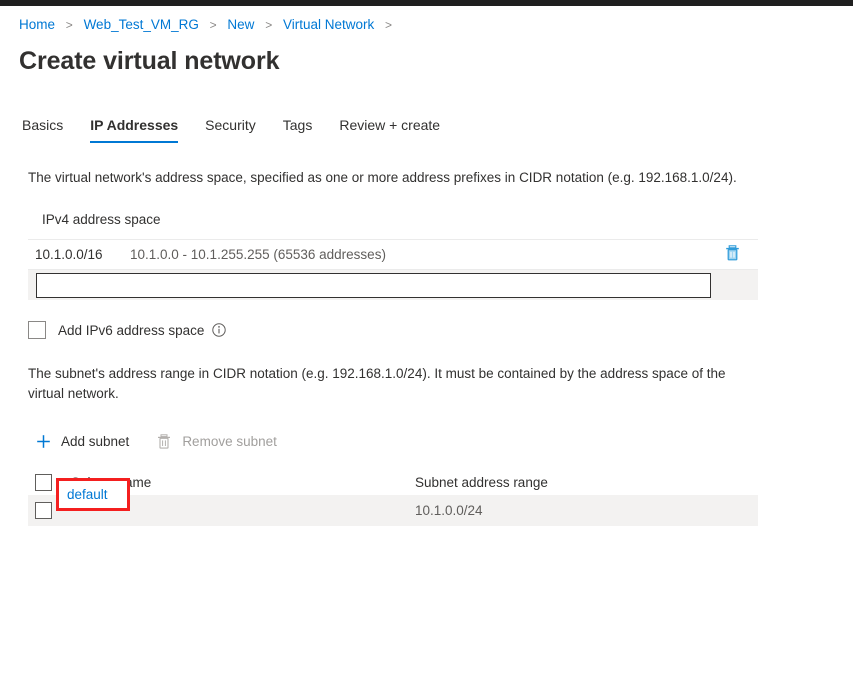  I want to click on delete-address-space-button, so click(732, 254).